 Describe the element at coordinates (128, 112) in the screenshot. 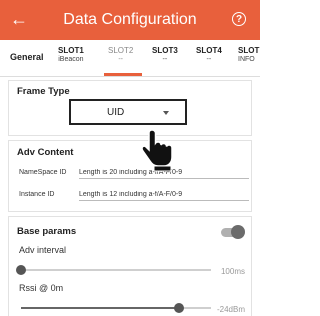

I see `frame-type-dropdown: UID` at that location.